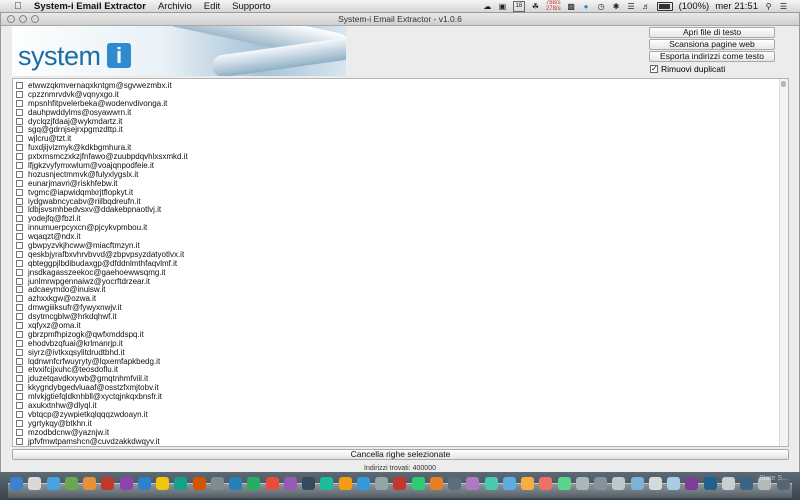 The width and height of the screenshot is (800, 500). What do you see at coordinates (402, 94) in the screenshot?
I see `email-row: cpzznmrvdvk@vqnyxgo.it` at bounding box center [402, 94].